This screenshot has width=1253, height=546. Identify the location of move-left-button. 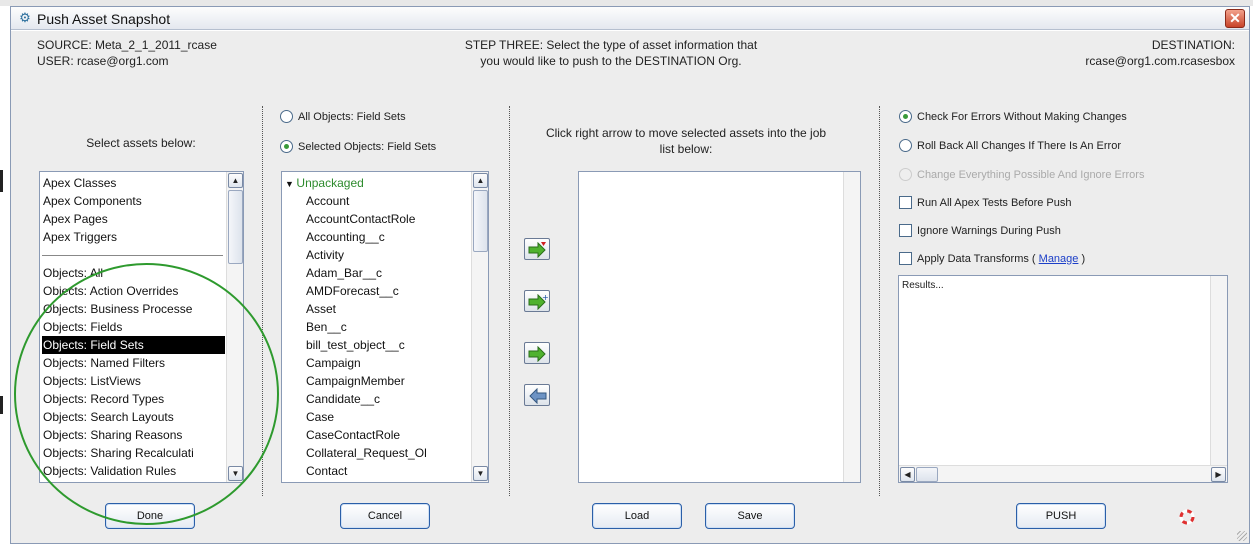
(537, 395).